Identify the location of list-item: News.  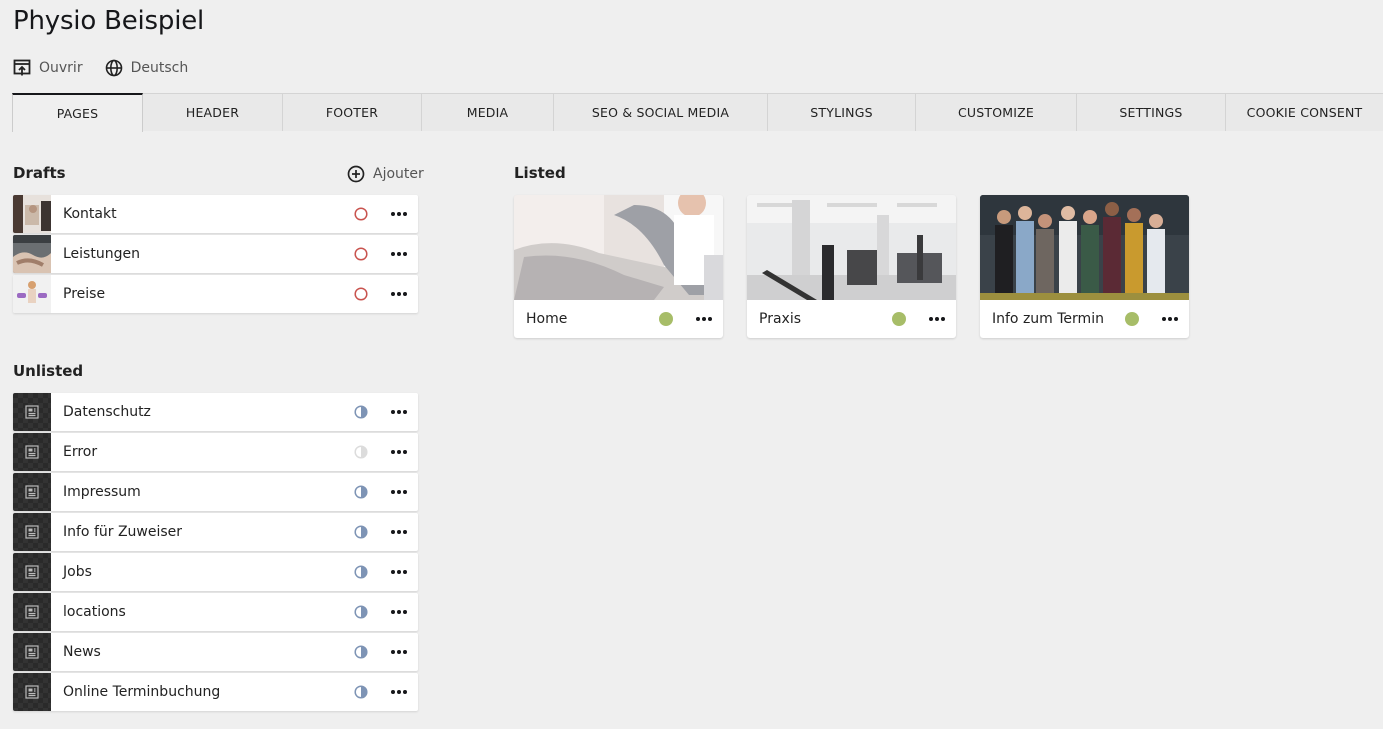
(215, 652).